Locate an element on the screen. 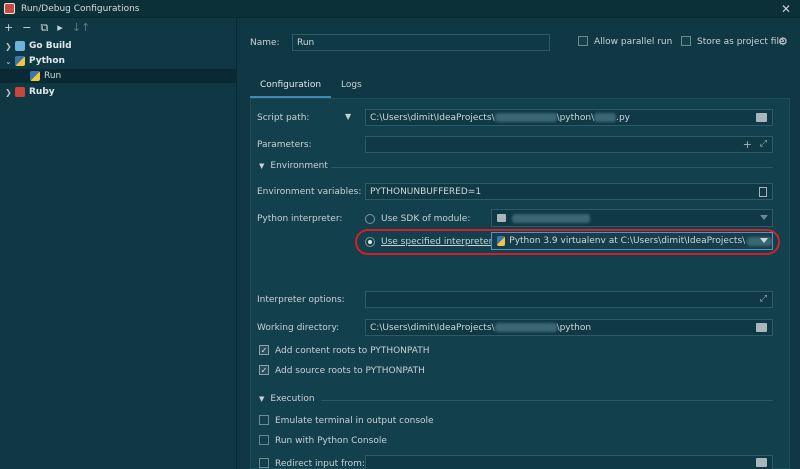  module-sdk-dropdown is located at coordinates (632, 218).